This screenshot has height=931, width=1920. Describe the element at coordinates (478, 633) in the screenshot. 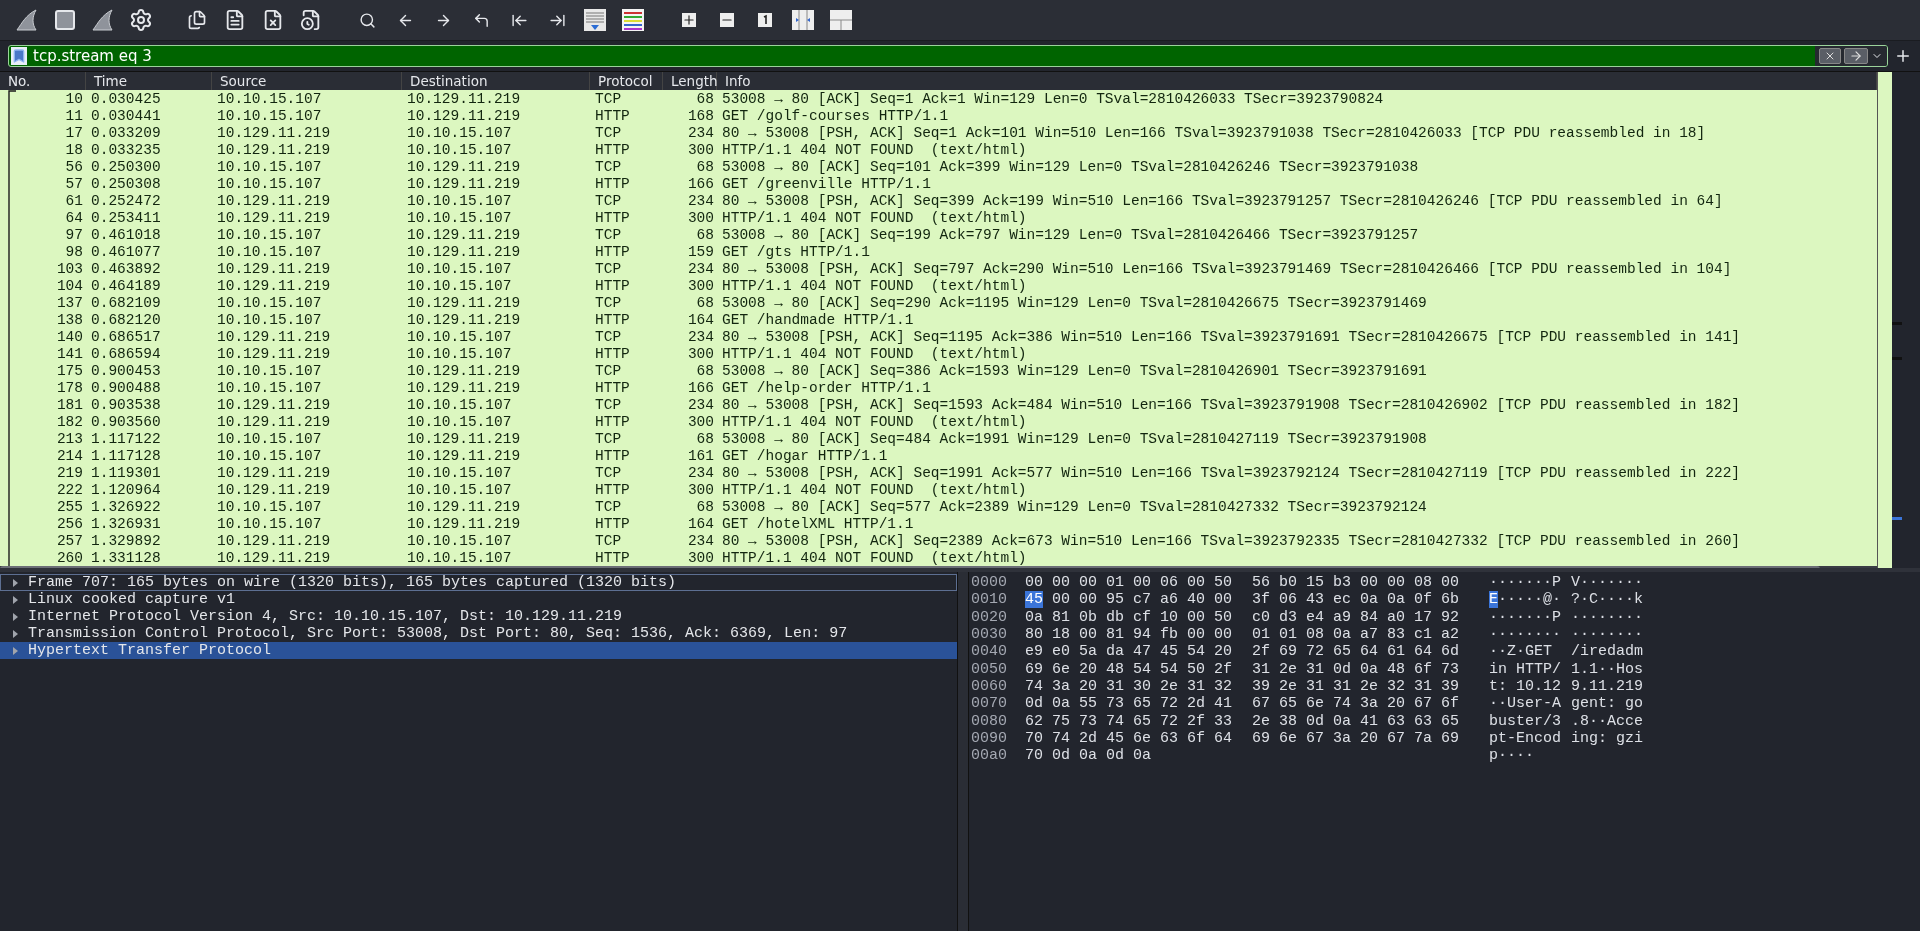

I see `detail-tree-item: Transmission Control Protocol, Src Port: 53008, Dst Port: 80, Seq: 1536, Ack: 6369, Len: 97` at that location.